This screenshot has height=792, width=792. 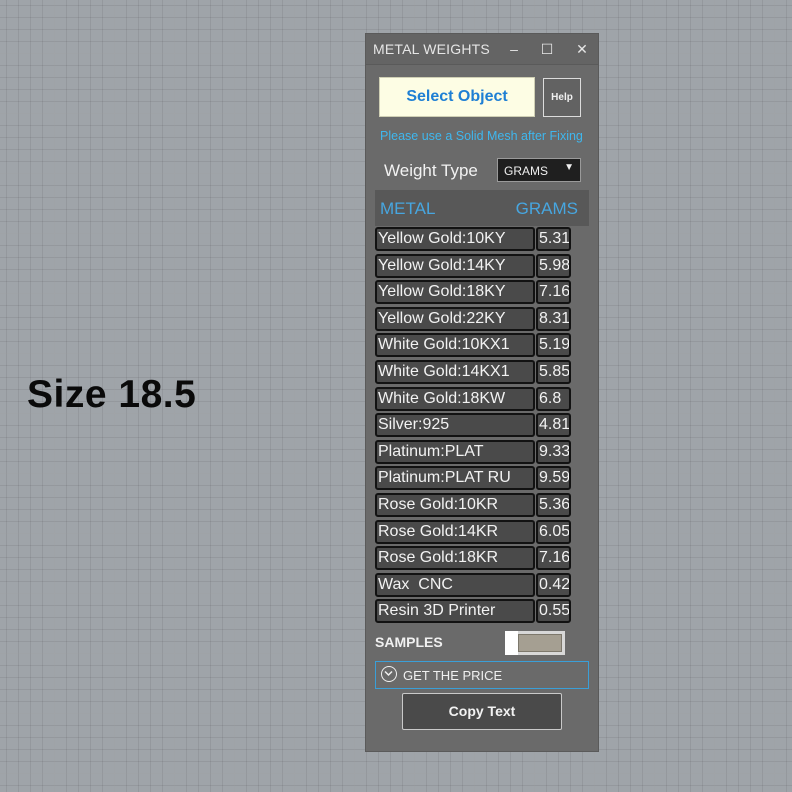 What do you see at coordinates (455, 611) in the screenshot?
I see `metal-name-cell: Resin 3D Printer` at bounding box center [455, 611].